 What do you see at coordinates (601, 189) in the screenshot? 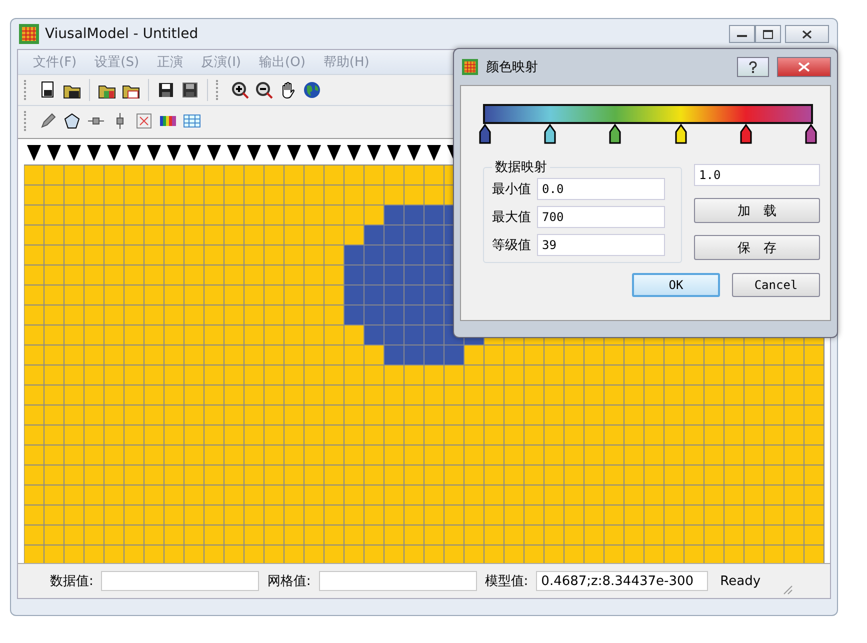
I see `input-field: 0.0` at bounding box center [601, 189].